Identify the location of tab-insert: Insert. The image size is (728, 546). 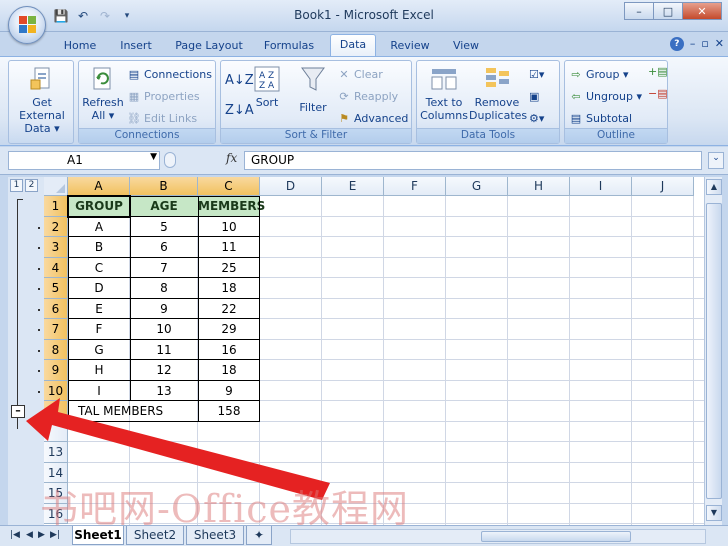
(136, 46).